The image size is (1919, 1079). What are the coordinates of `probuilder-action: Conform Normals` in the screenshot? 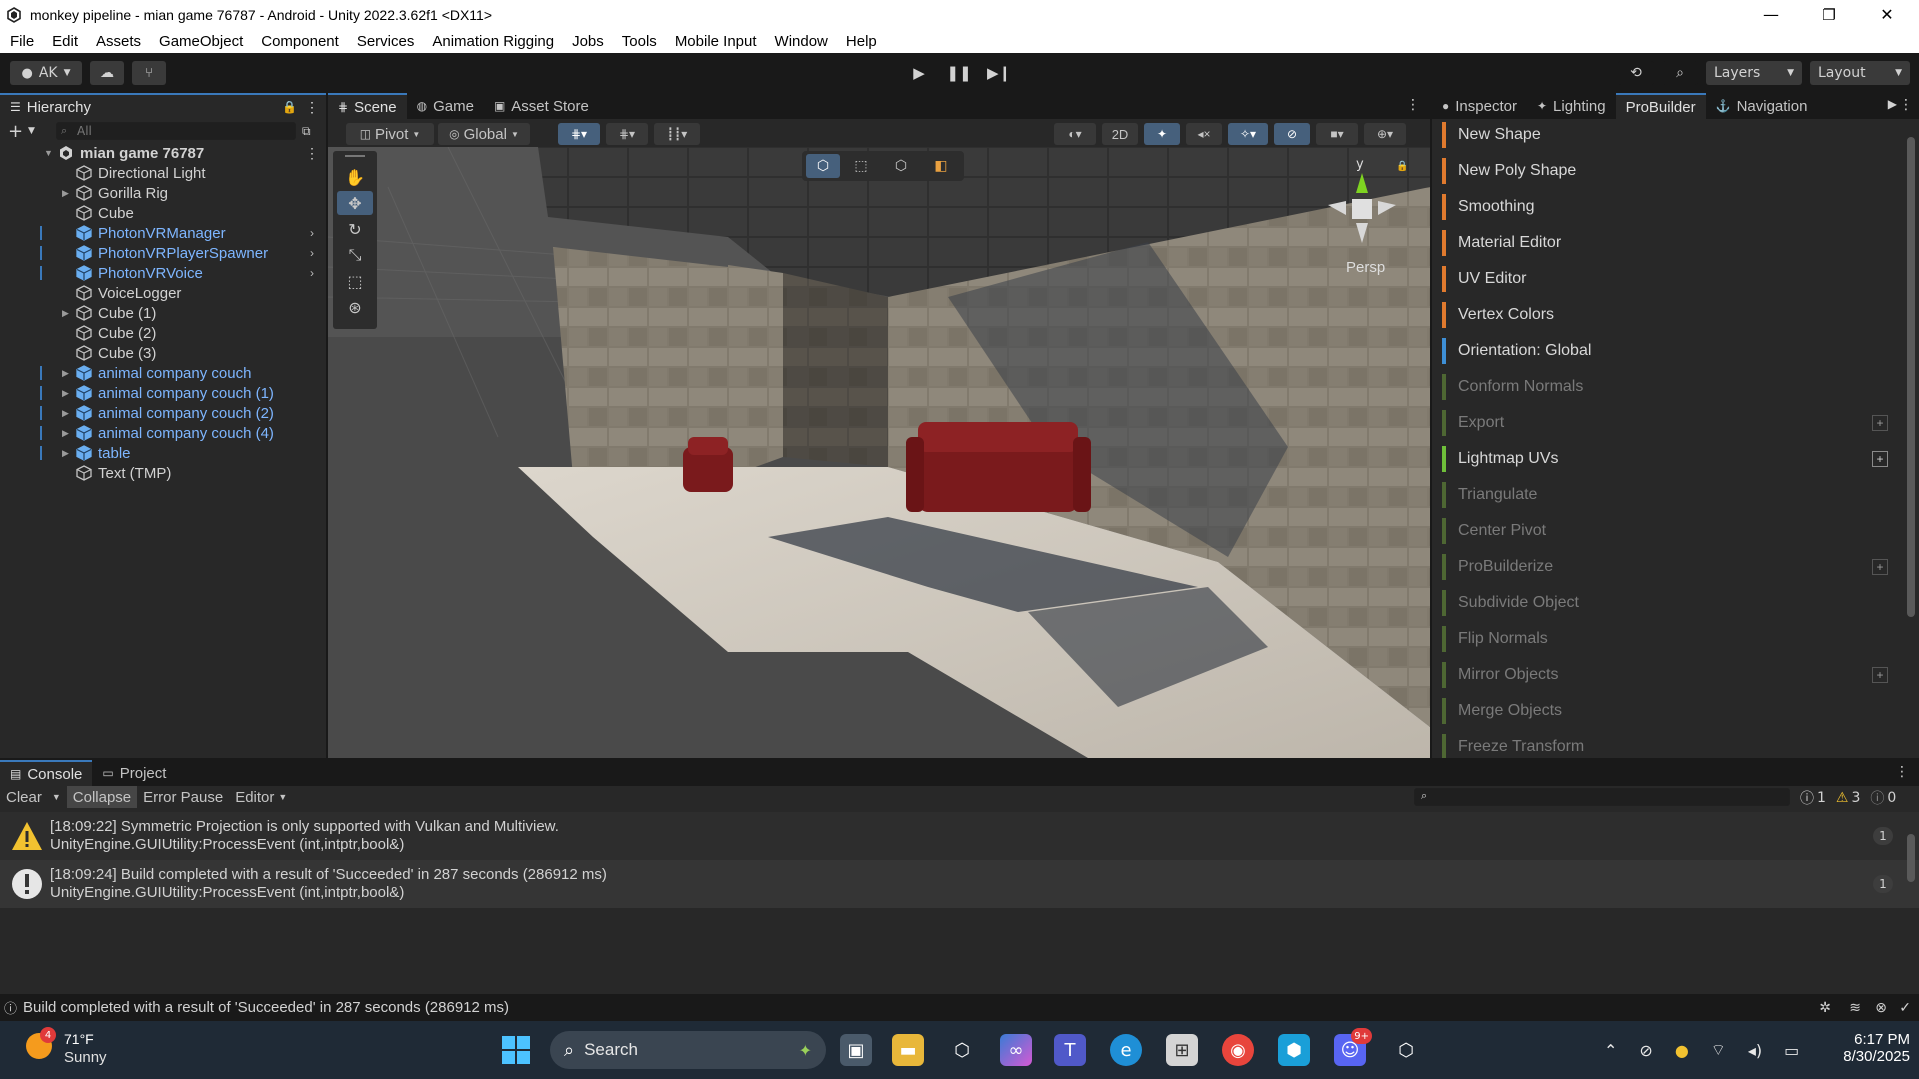 It's located at (1637, 387).